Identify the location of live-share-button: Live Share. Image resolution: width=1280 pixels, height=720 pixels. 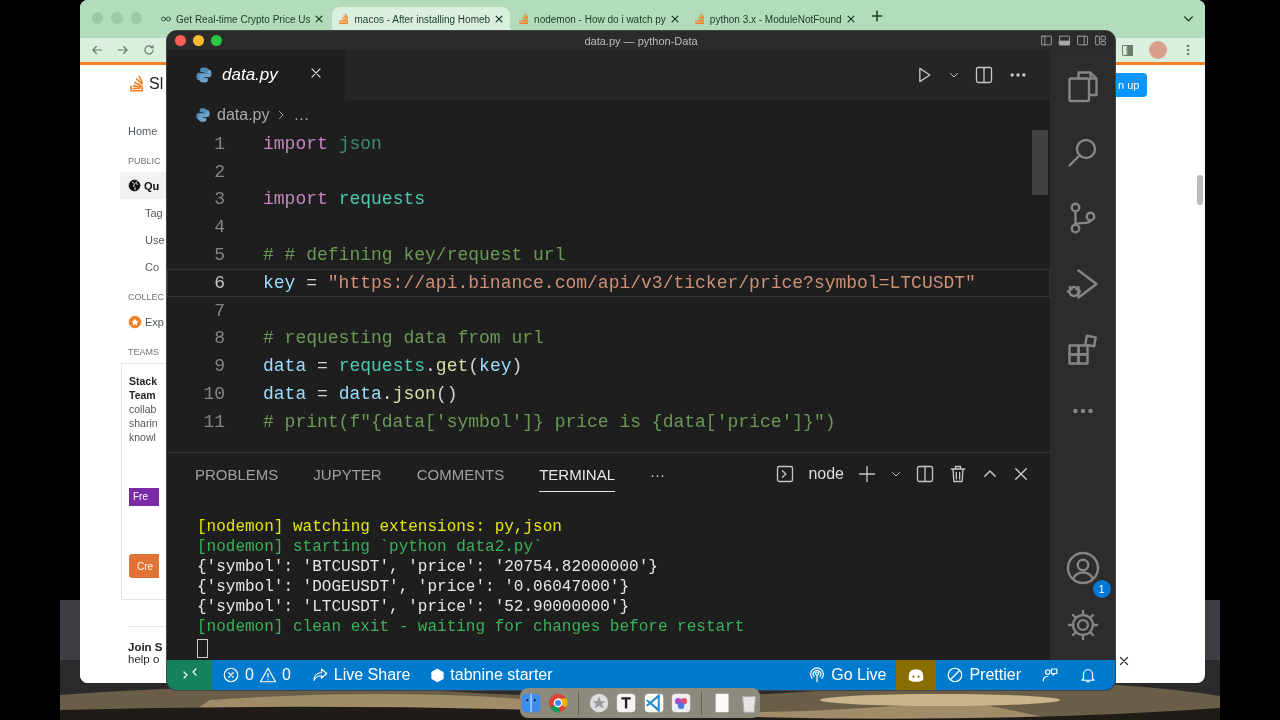
(372, 675).